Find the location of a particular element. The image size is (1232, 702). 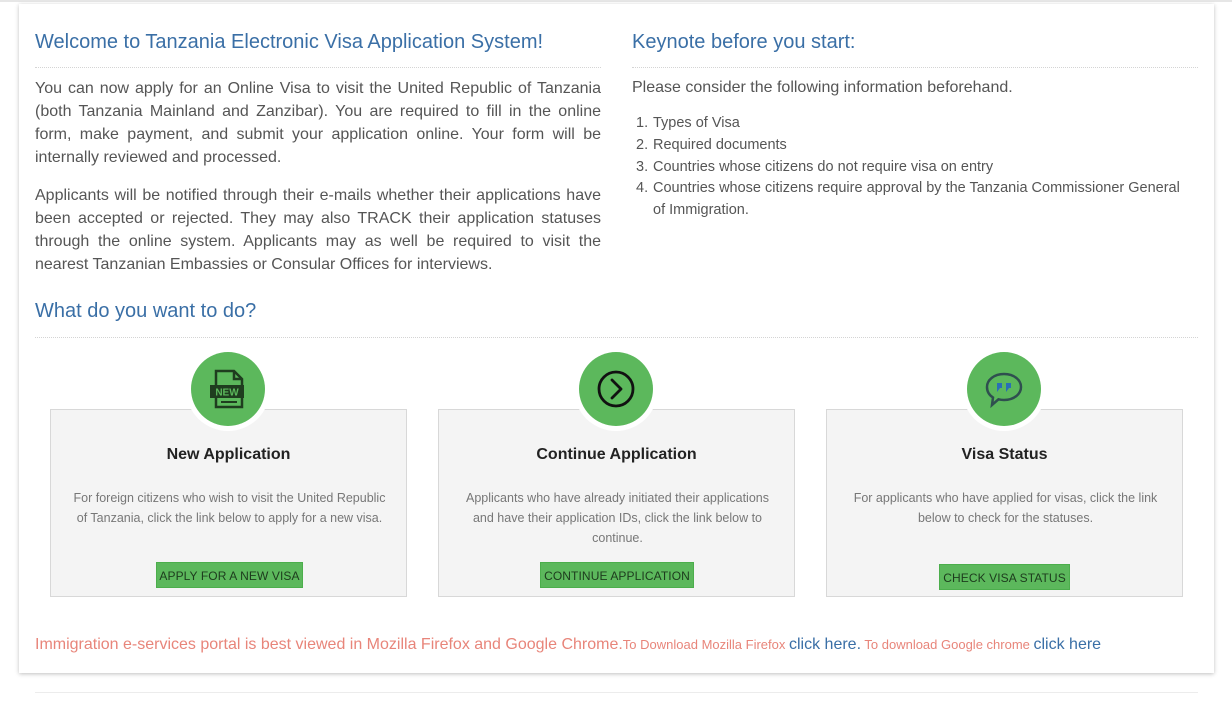

bottom-divider is located at coordinates (616, 692).